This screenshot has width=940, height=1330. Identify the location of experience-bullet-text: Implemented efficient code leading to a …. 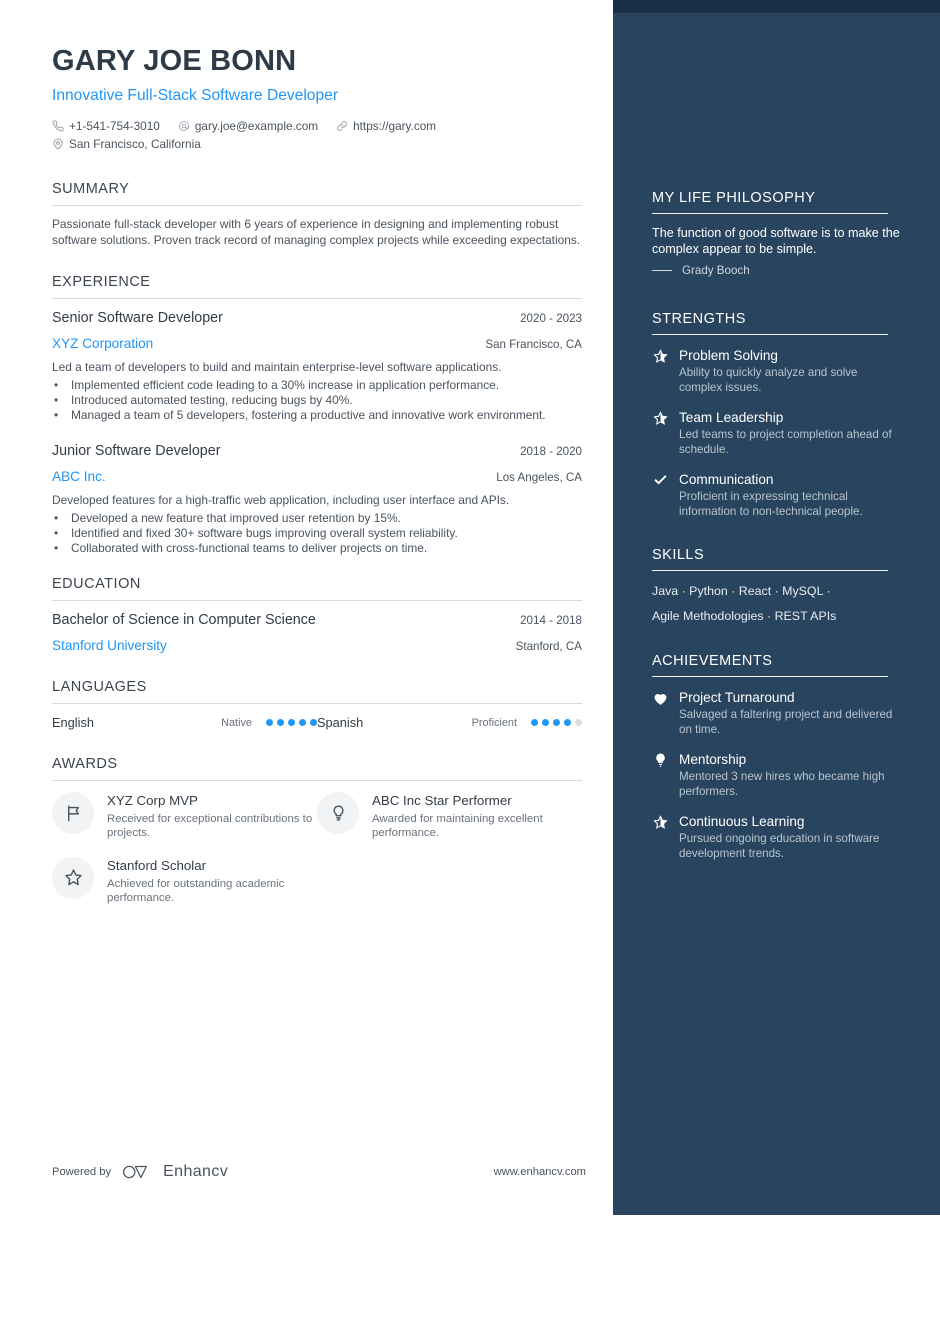
(285, 384).